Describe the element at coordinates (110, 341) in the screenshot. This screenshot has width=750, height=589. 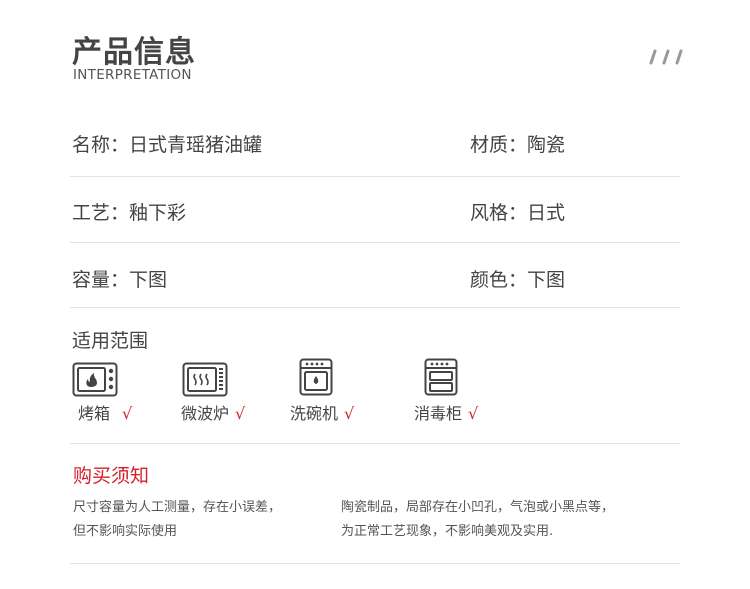
I see `applicable-label: 适用范围` at that location.